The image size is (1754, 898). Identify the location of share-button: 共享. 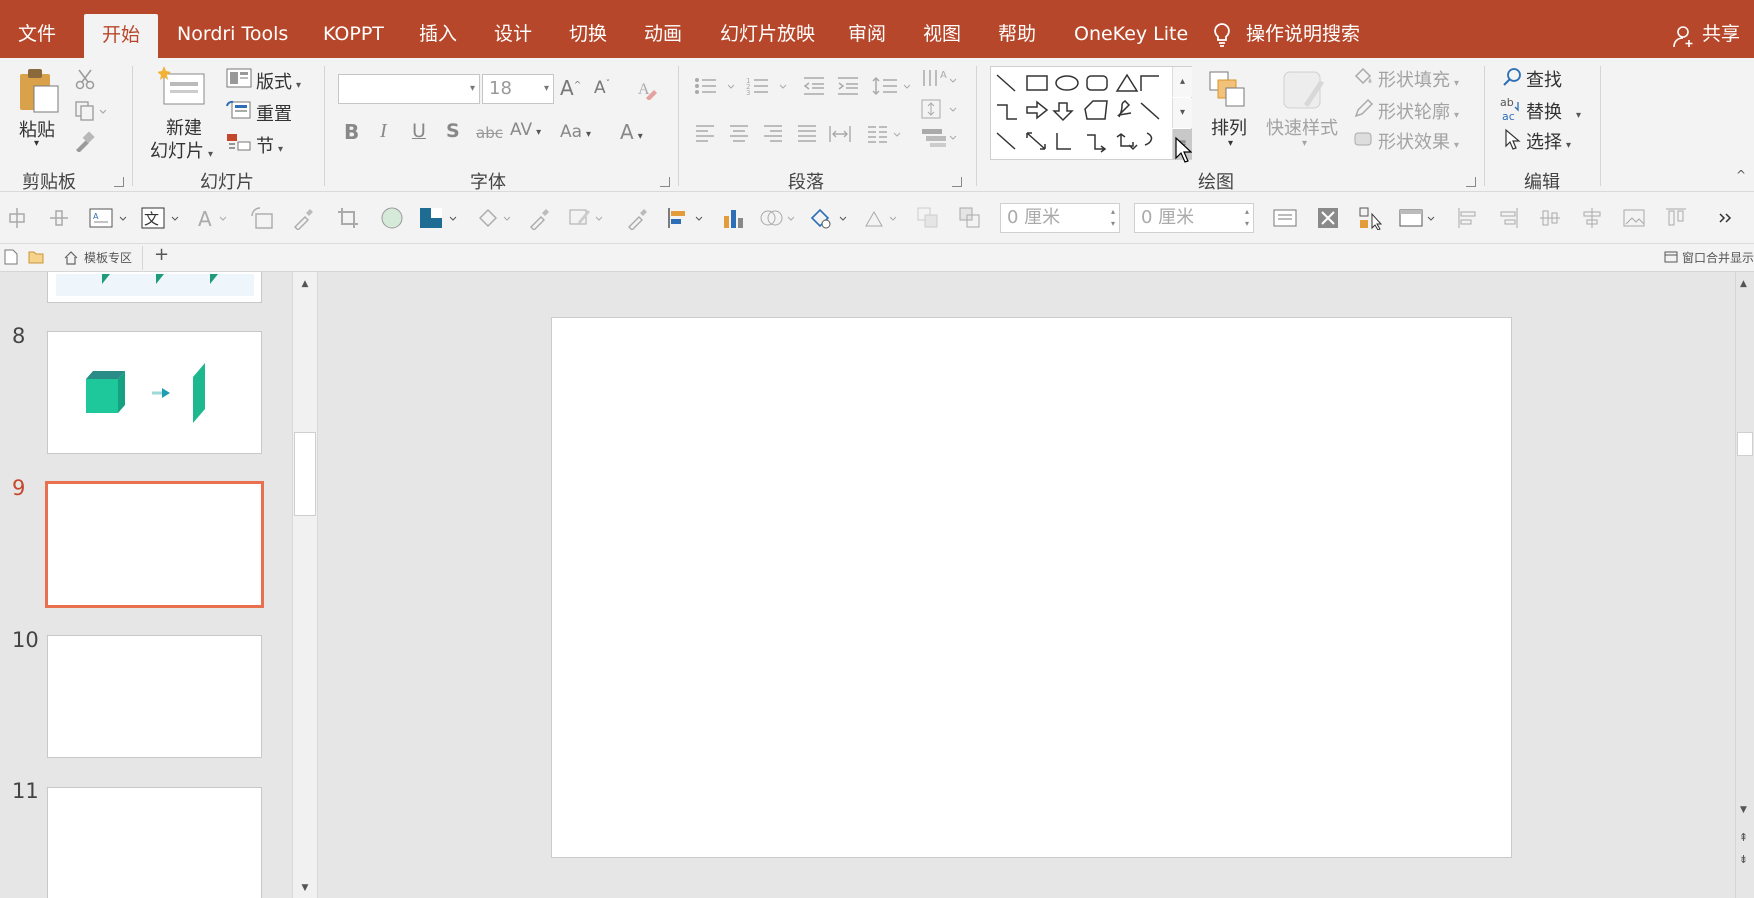
(1721, 29).